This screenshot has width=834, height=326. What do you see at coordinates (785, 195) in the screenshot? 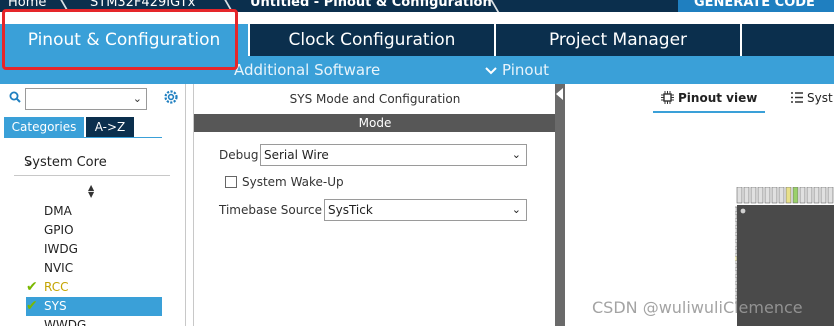
I see `chip-top-pins` at bounding box center [785, 195].